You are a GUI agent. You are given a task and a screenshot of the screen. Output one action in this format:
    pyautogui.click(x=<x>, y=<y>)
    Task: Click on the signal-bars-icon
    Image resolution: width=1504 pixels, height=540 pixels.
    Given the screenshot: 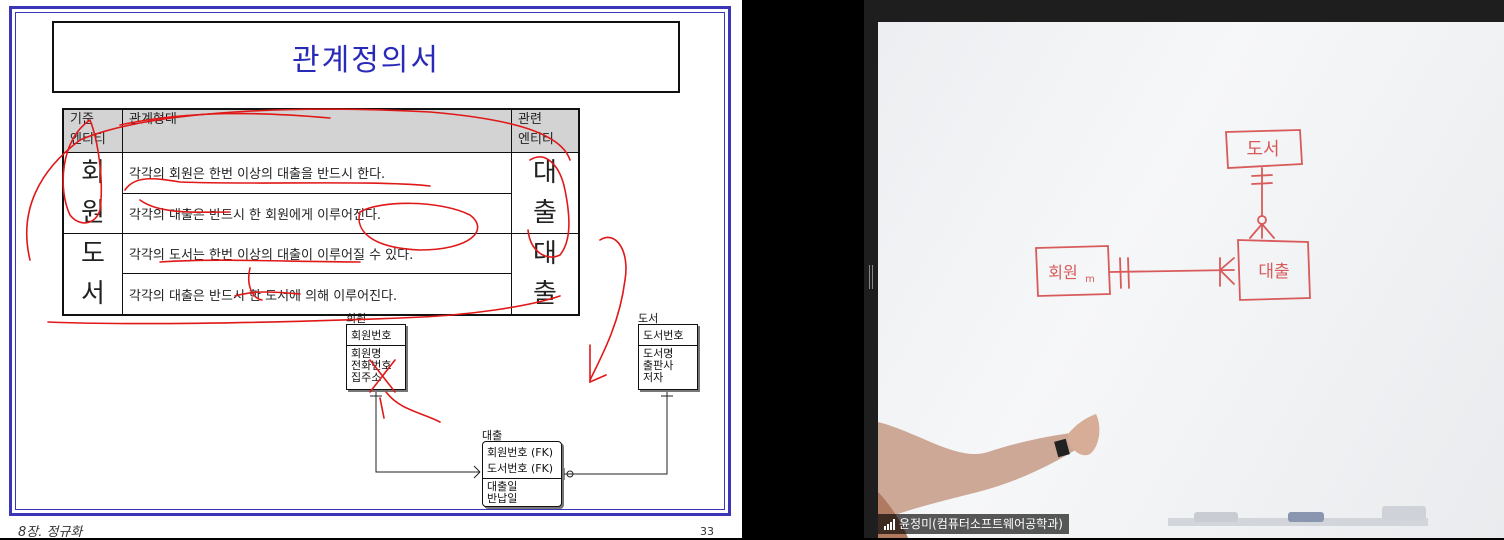 What is the action you would take?
    pyautogui.click(x=889, y=524)
    